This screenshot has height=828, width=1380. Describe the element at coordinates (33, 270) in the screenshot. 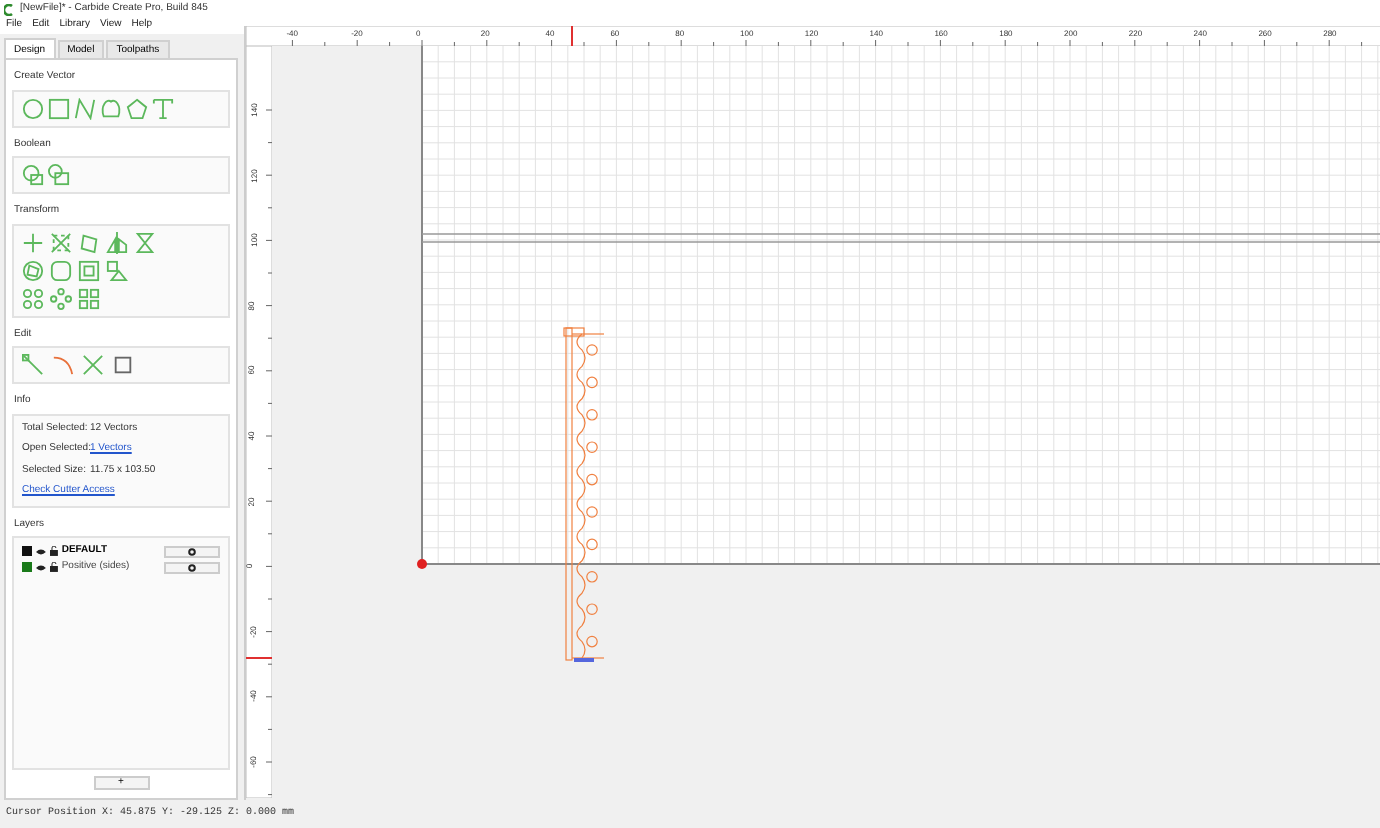

I see `offset-icon` at that location.